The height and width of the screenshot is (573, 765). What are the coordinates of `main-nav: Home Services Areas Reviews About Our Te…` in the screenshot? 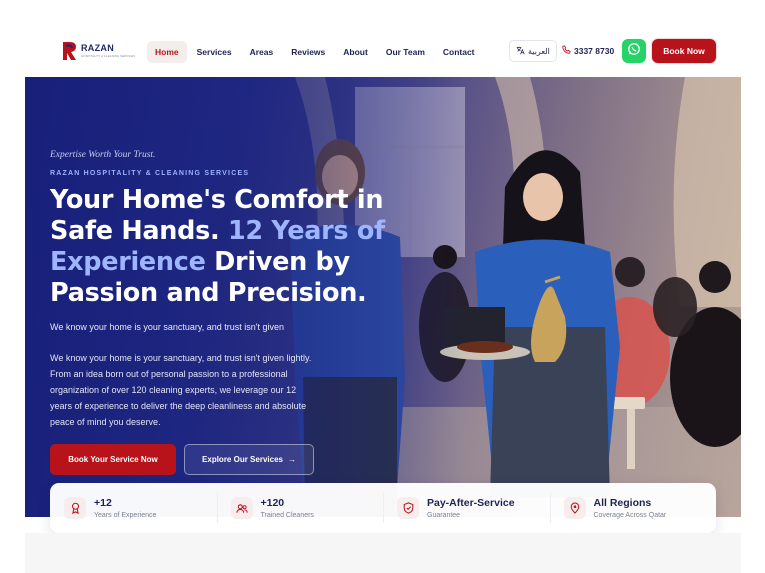 It's located at (315, 52).